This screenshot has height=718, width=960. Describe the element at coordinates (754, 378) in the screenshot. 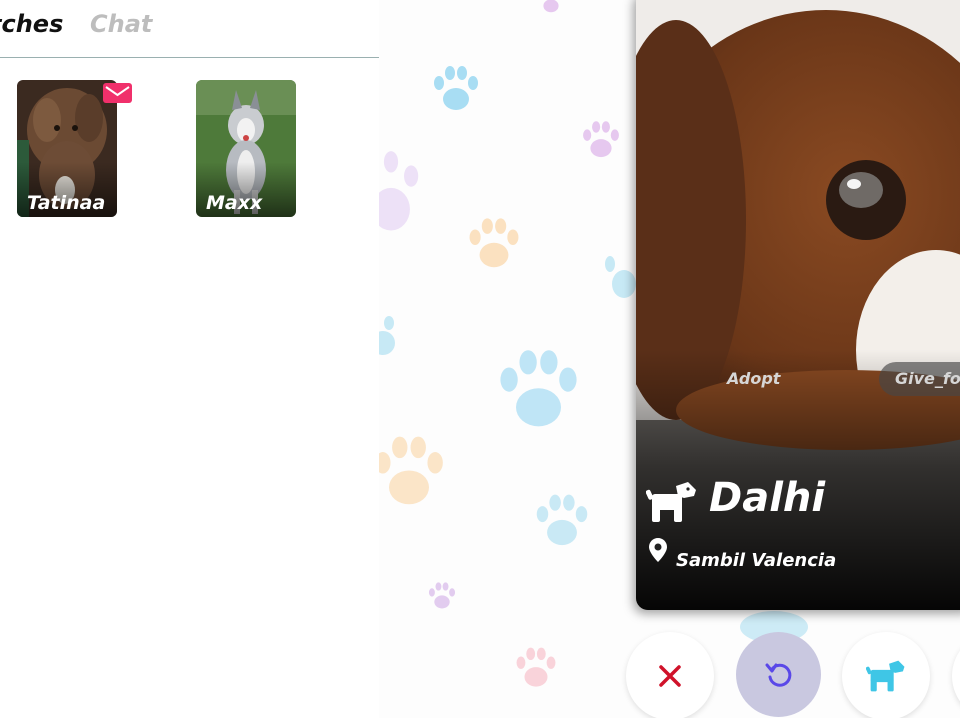

I see `tag-adopt: Adopt` at that location.